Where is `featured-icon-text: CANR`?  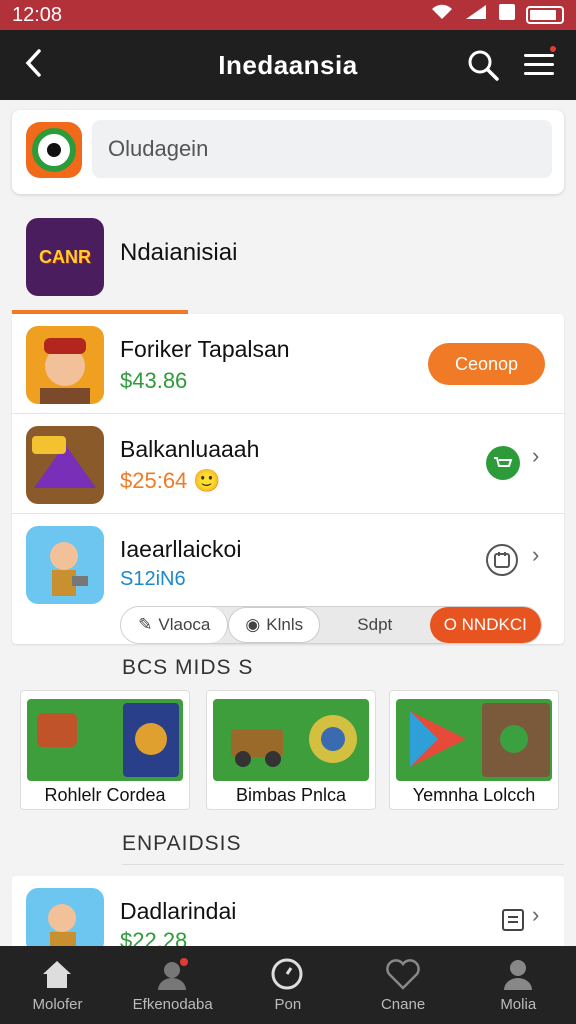
featured-icon-text: CANR is located at coordinates (65, 256).